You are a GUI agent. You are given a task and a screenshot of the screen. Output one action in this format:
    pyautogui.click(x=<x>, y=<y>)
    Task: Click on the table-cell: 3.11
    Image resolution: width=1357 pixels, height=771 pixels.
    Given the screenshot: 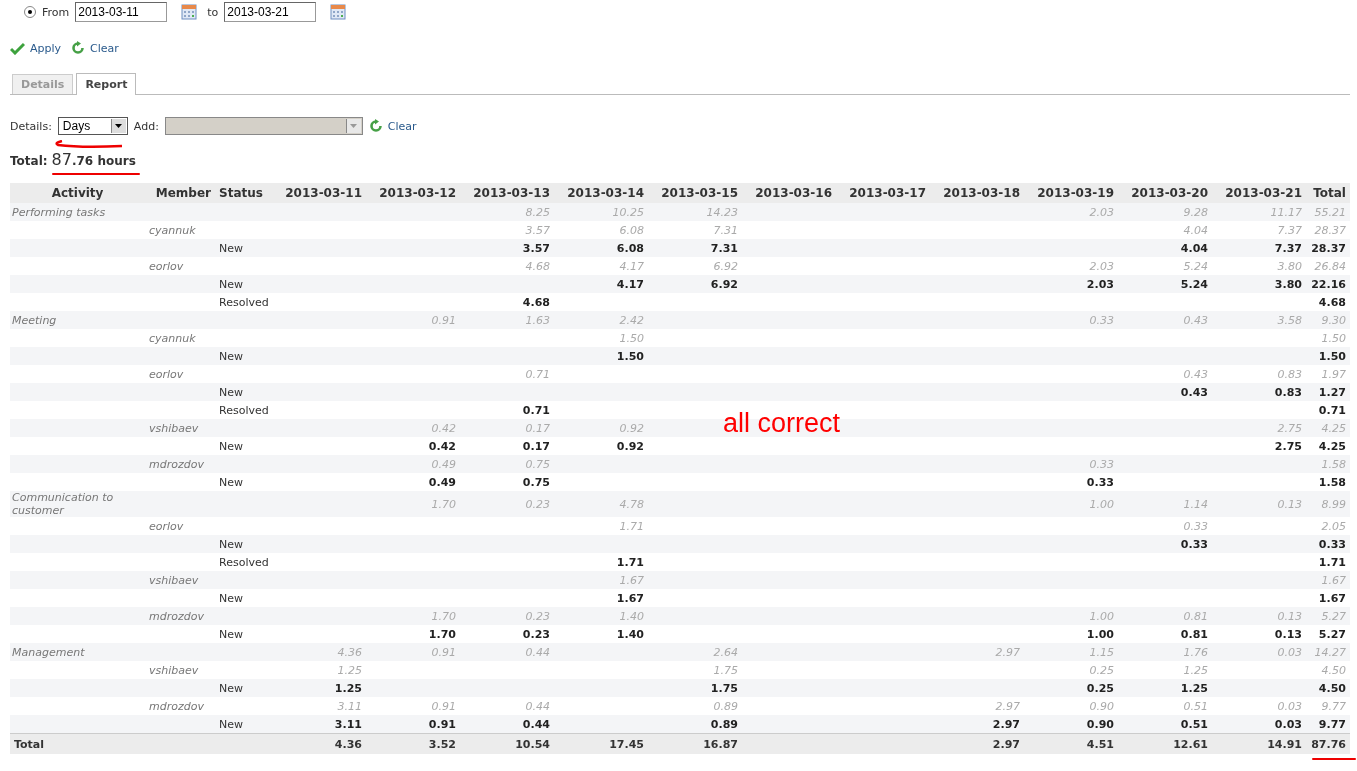 What is the action you would take?
    pyautogui.click(x=348, y=724)
    